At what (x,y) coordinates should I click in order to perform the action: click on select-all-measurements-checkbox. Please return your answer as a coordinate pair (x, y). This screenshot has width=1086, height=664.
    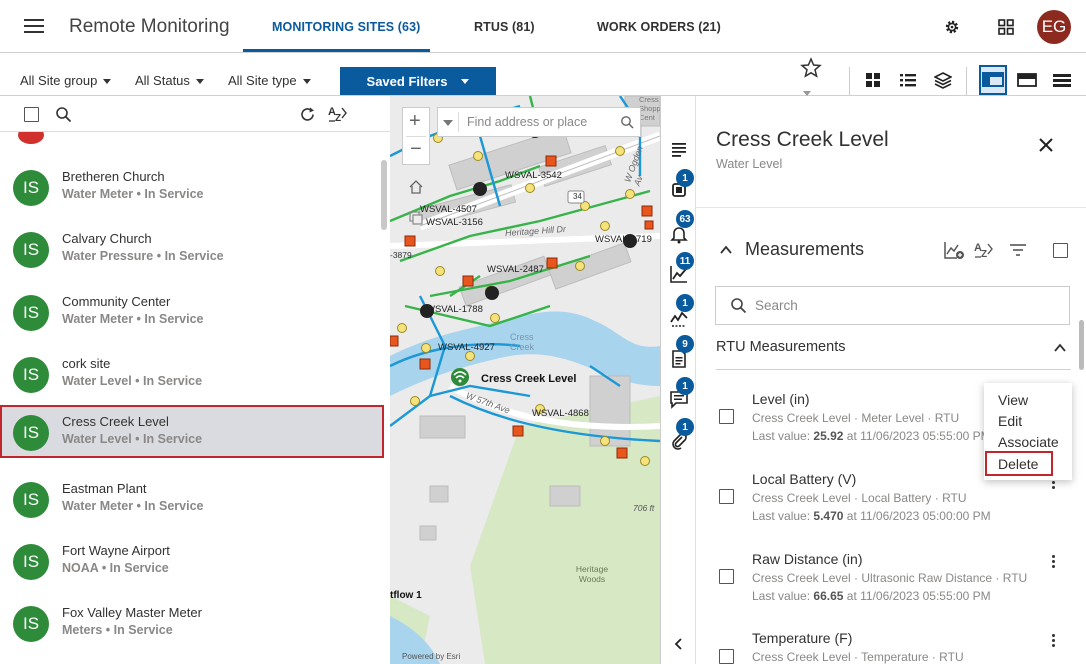
    Looking at the image, I should click on (1060, 250).